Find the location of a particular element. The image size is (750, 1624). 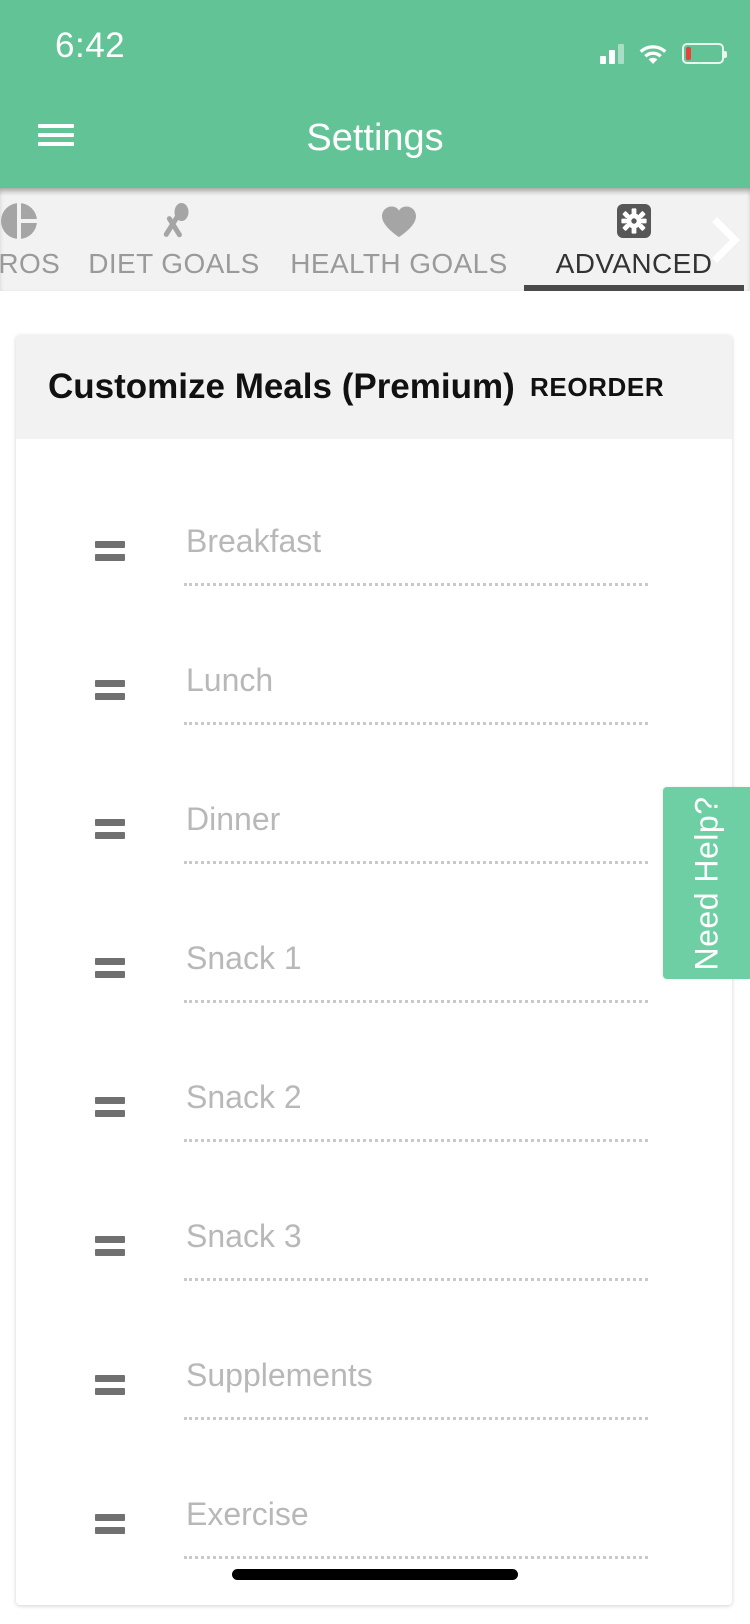

home-indicator is located at coordinates (375, 1574).